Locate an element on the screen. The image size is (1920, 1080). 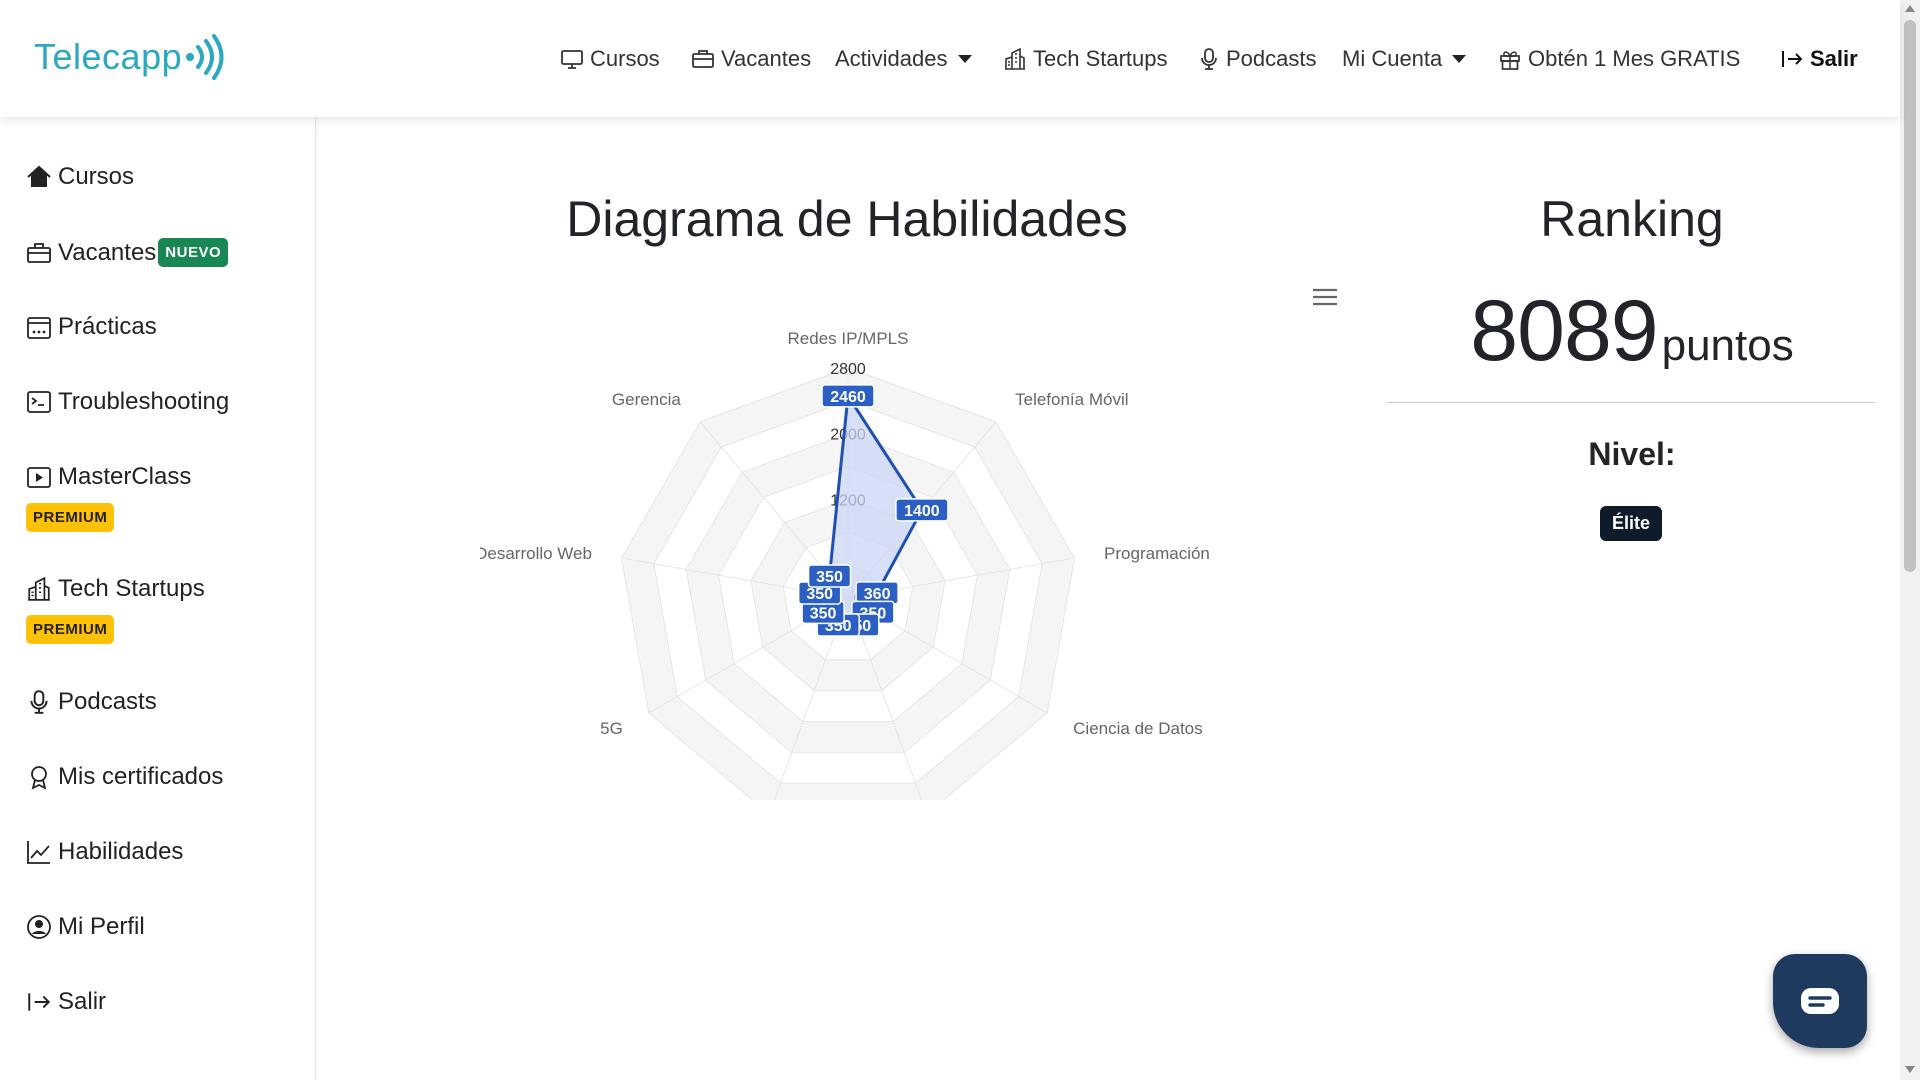
nav-promo: Obtén 1 Mes GRATIS is located at coordinates (1619, 59).